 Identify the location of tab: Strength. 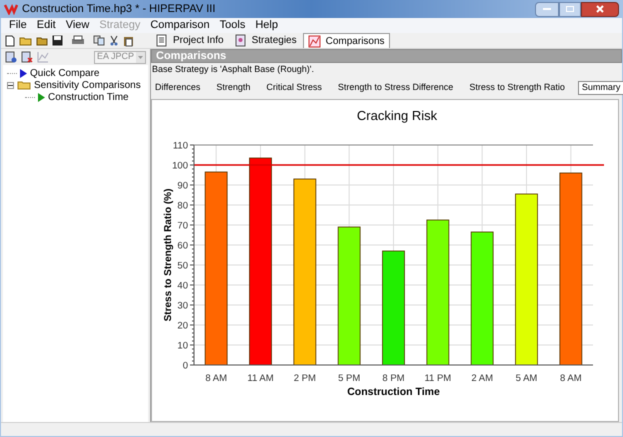
(233, 88).